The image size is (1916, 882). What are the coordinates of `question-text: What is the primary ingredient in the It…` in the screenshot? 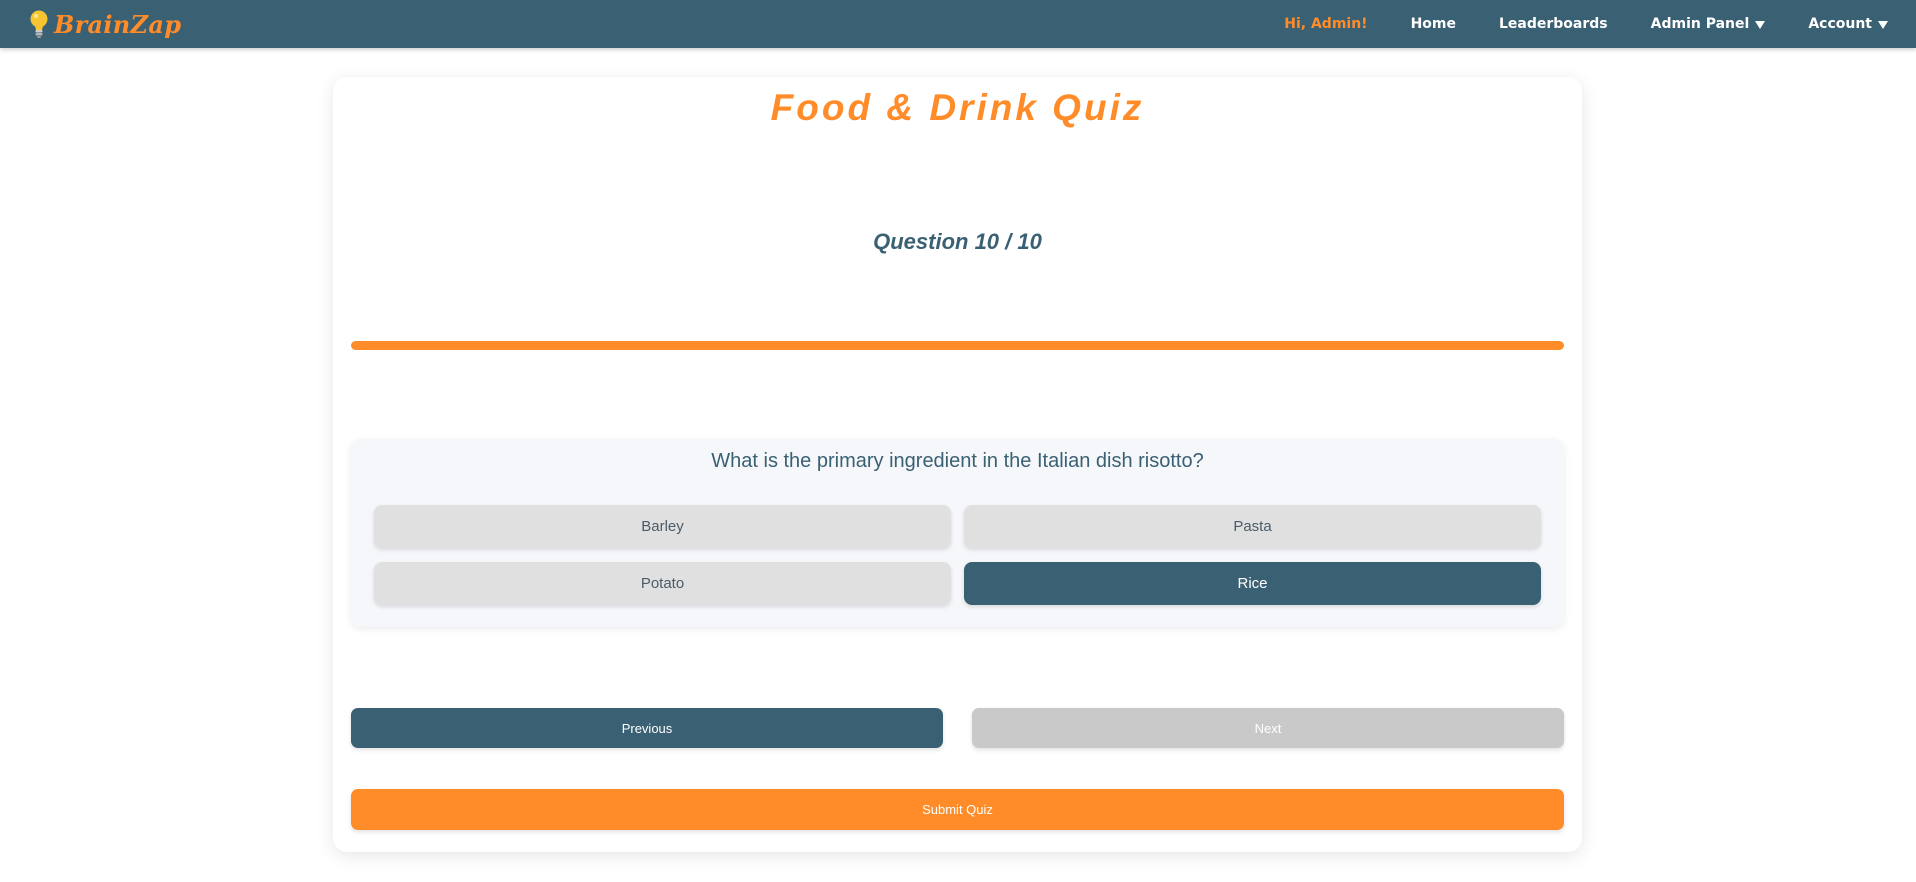 It's located at (957, 461).